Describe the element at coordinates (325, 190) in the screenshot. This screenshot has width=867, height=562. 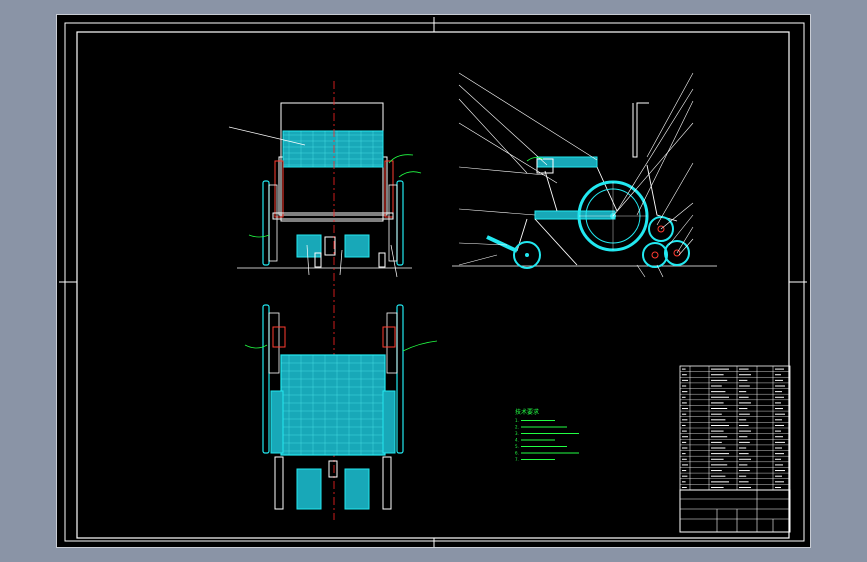
I see `front-view` at that location.